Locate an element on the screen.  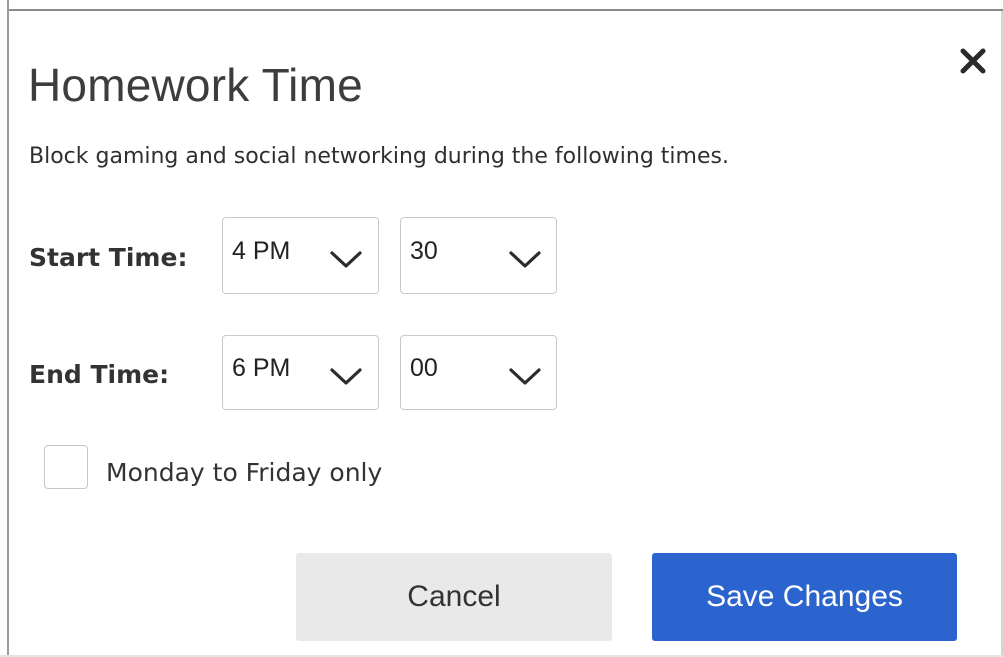
start-hour-select: 4 PM is located at coordinates (300, 255).